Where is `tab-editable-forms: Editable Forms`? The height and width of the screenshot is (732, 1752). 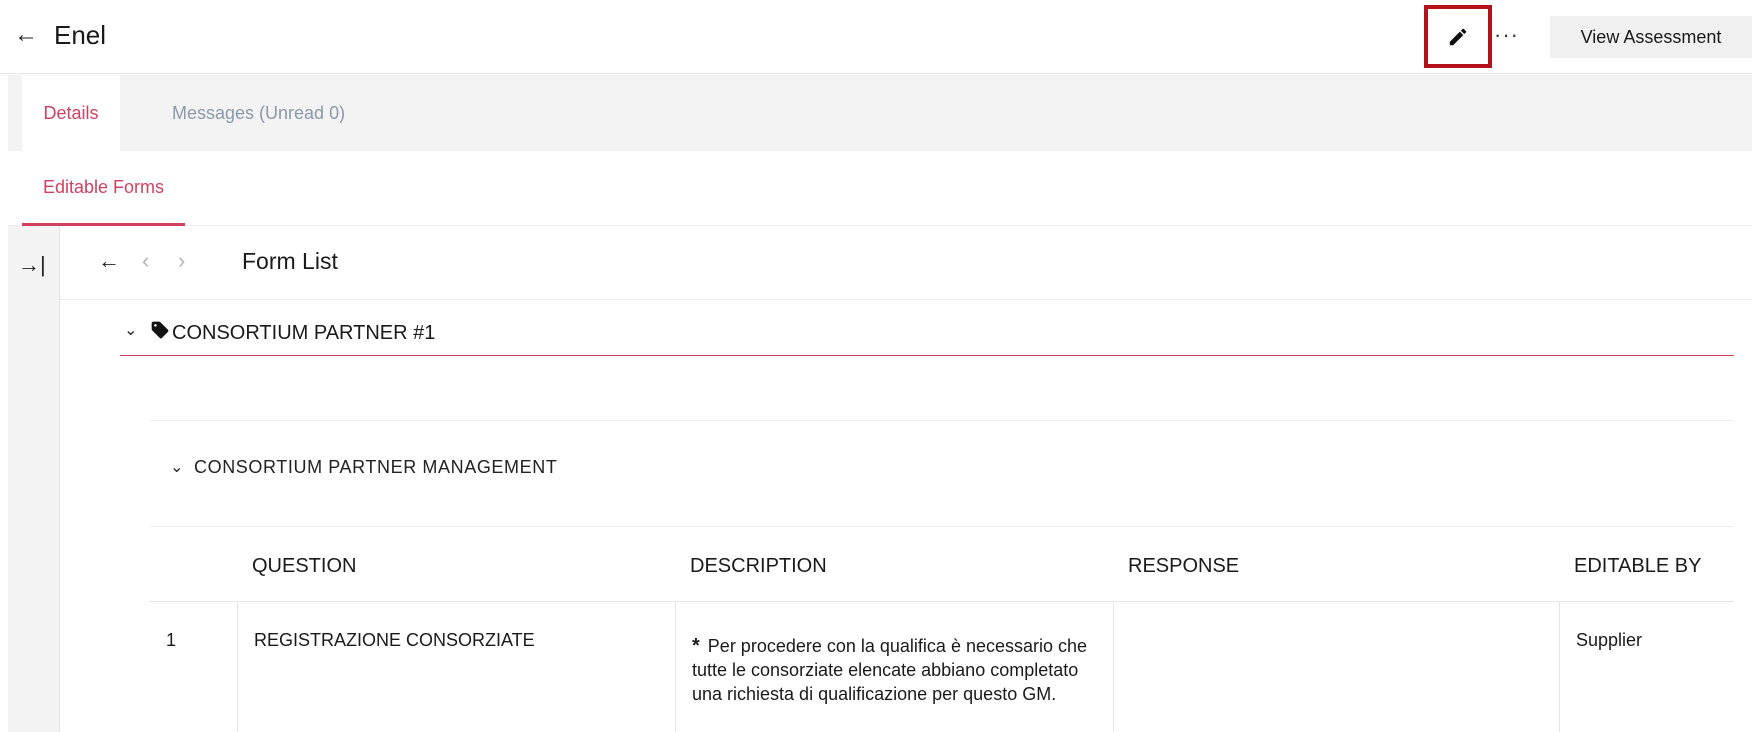 tab-editable-forms: Editable Forms is located at coordinates (103, 188).